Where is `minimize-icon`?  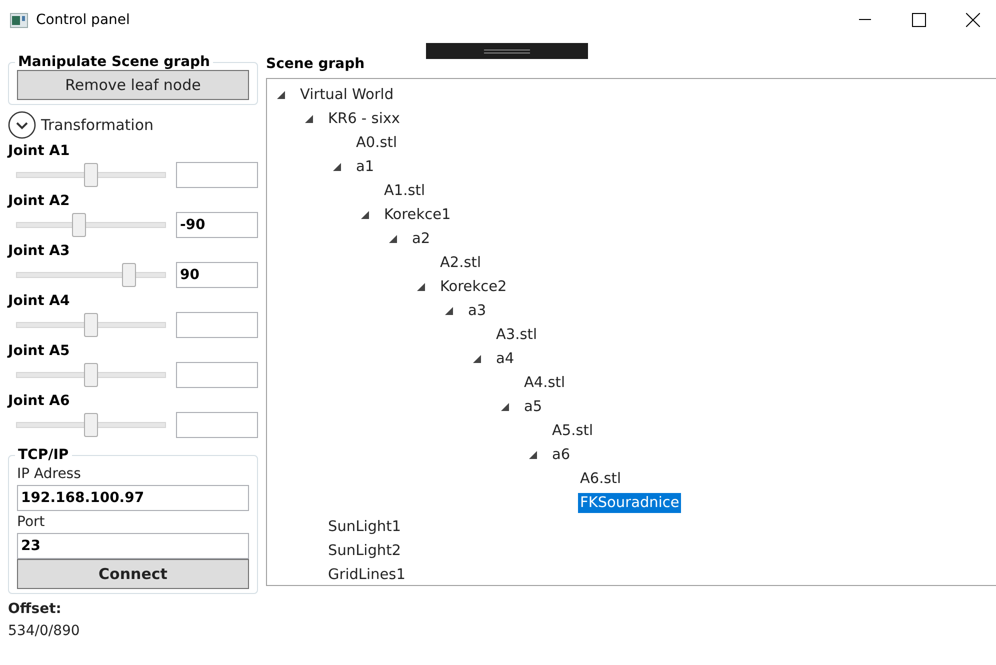 minimize-icon is located at coordinates (865, 20).